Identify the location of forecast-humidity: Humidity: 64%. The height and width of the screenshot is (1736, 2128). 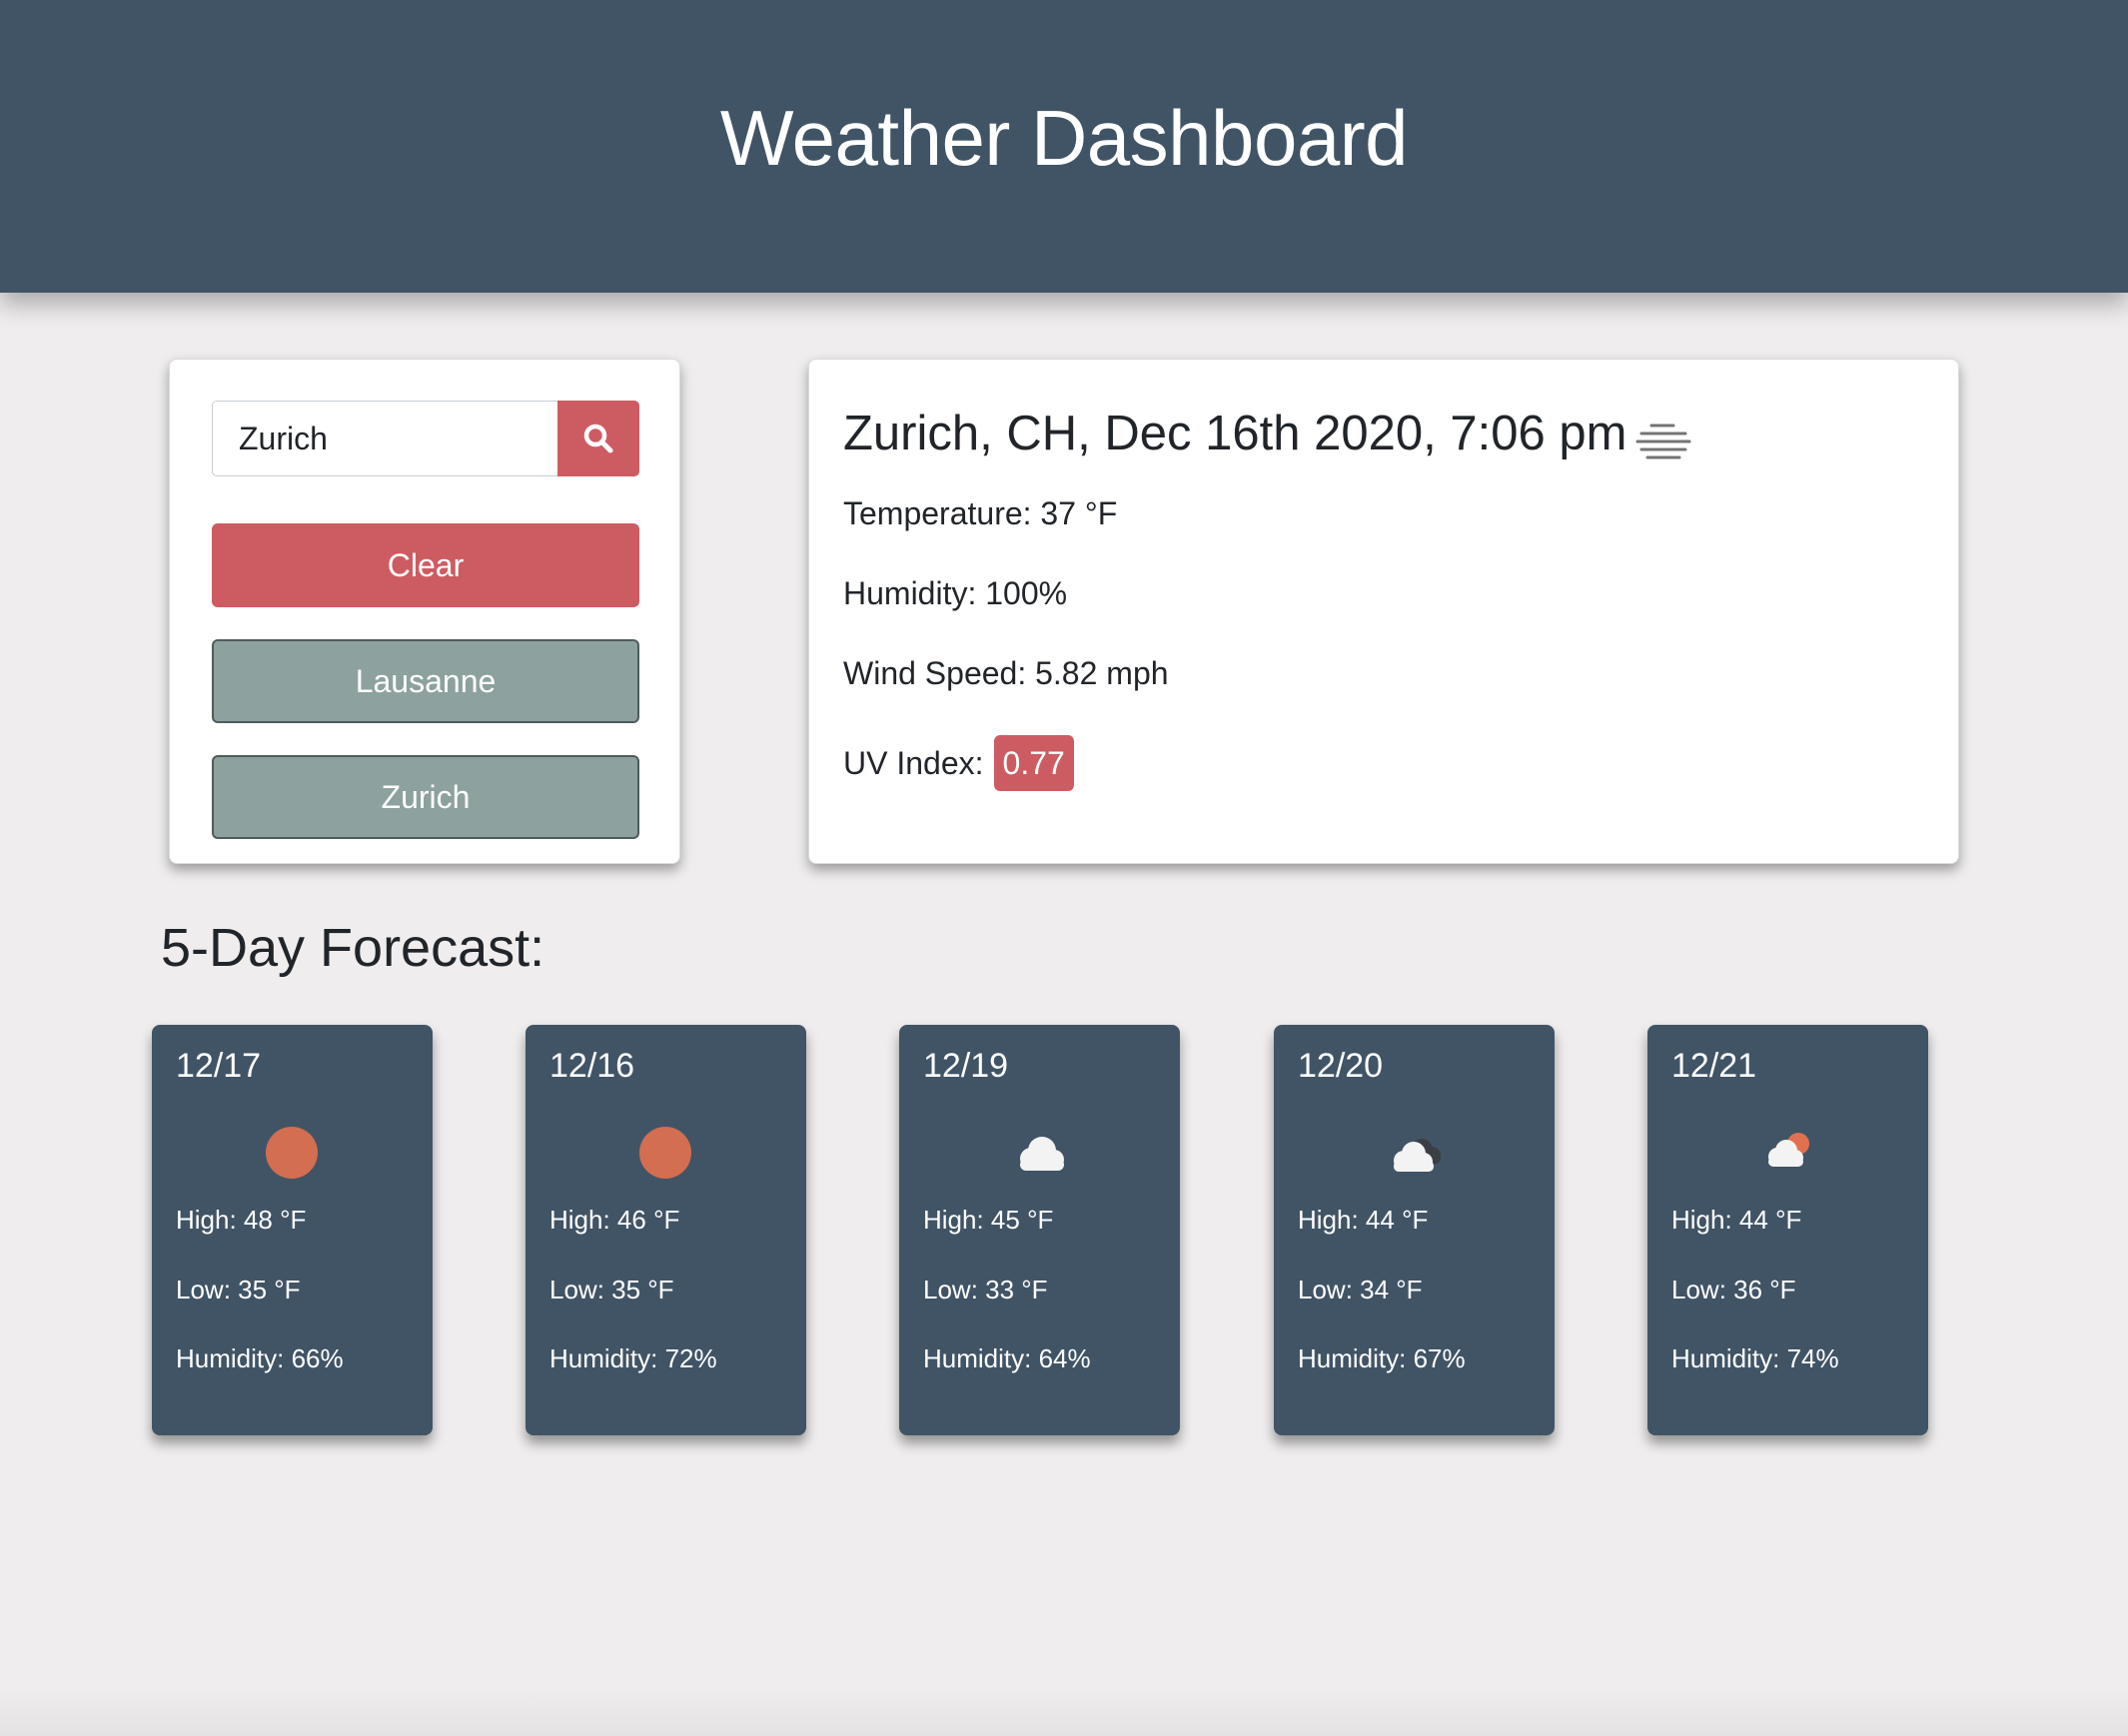
(1007, 1358).